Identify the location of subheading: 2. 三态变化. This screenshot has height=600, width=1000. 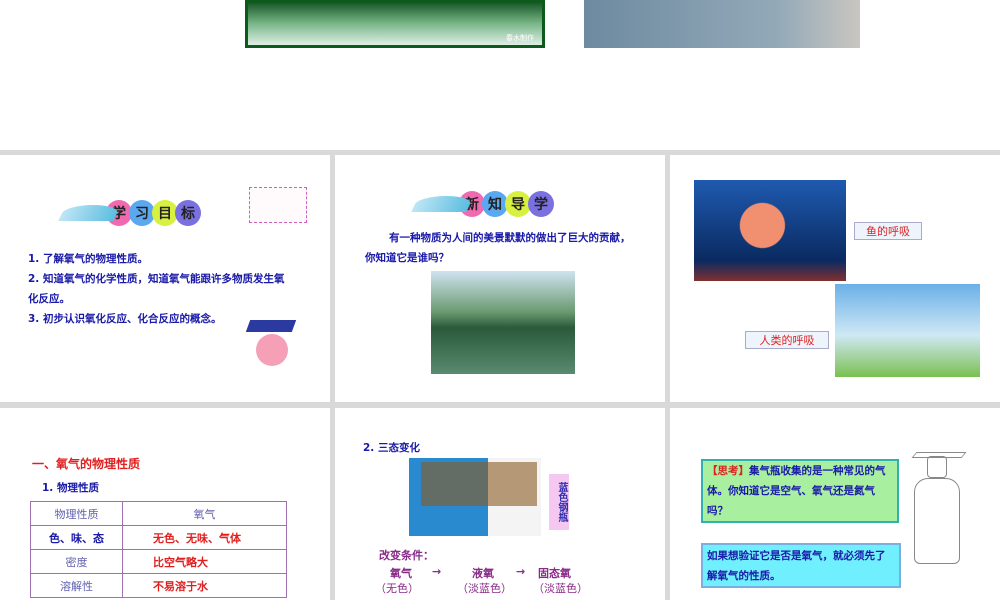
(391, 448).